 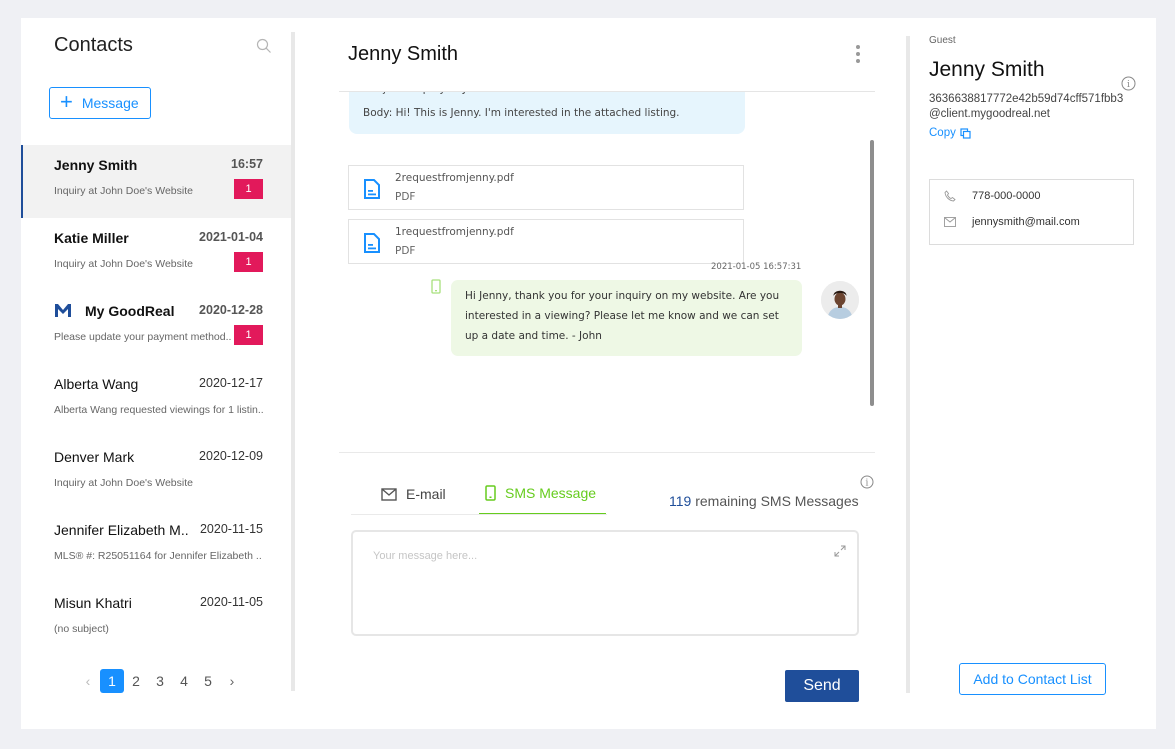 I want to click on phone-row: 778-000-0000, so click(x=992, y=196).